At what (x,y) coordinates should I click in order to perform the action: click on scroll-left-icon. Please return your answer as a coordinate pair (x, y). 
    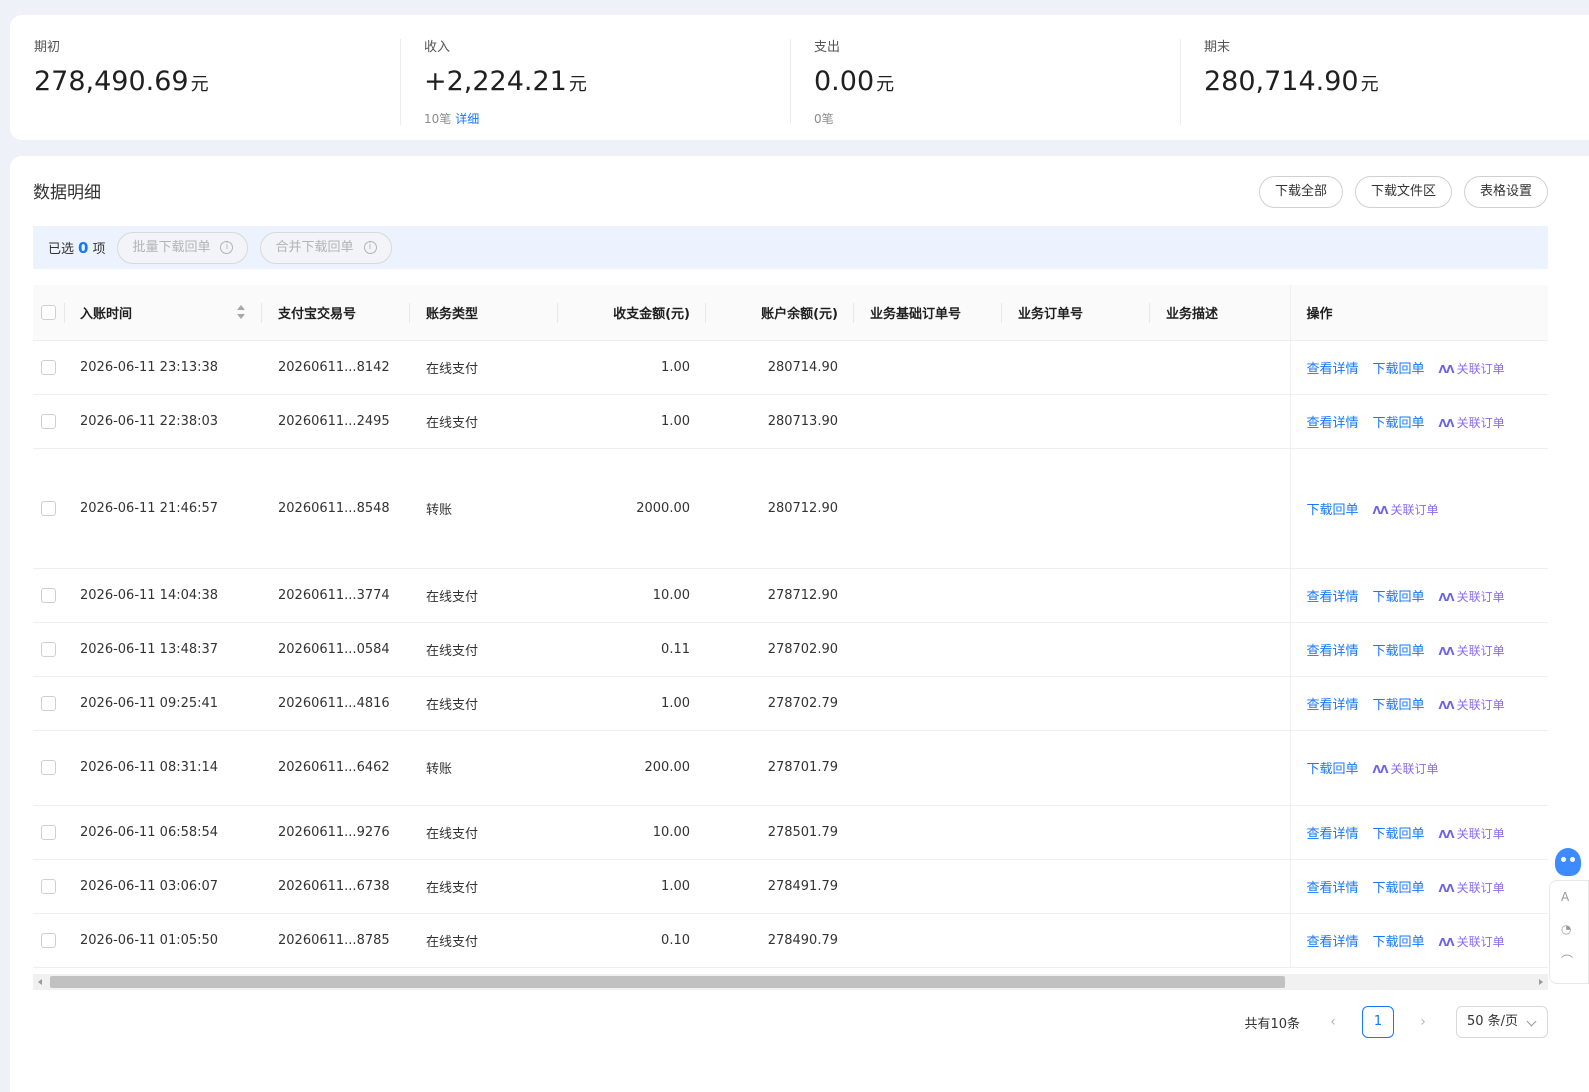
    Looking at the image, I should click on (40, 982).